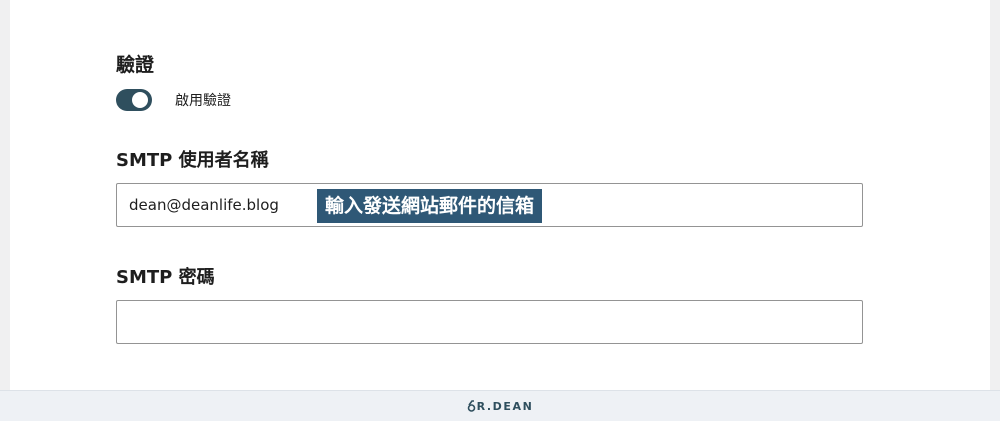 The image size is (1000, 421). What do you see at coordinates (505, 406) in the screenshot?
I see `brand-text: R.DEAN` at bounding box center [505, 406].